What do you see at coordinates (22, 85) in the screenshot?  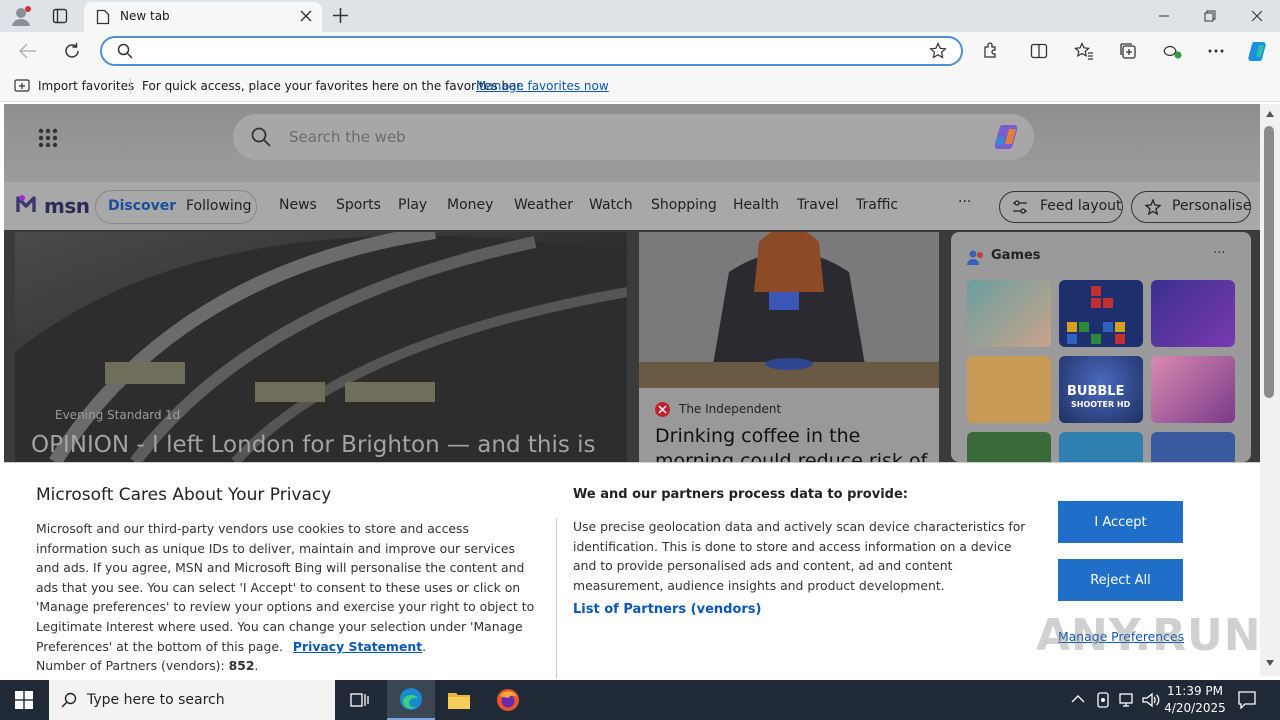 I see `import-favorites-icon` at bounding box center [22, 85].